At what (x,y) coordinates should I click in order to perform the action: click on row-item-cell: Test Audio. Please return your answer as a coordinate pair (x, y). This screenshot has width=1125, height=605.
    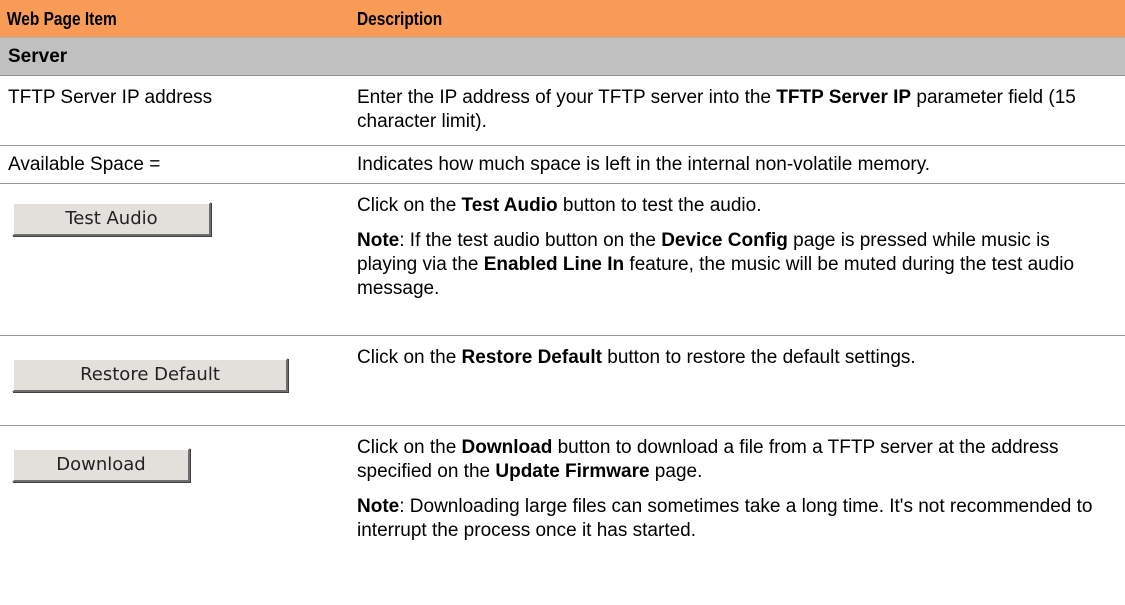
    Looking at the image, I should click on (178, 259).